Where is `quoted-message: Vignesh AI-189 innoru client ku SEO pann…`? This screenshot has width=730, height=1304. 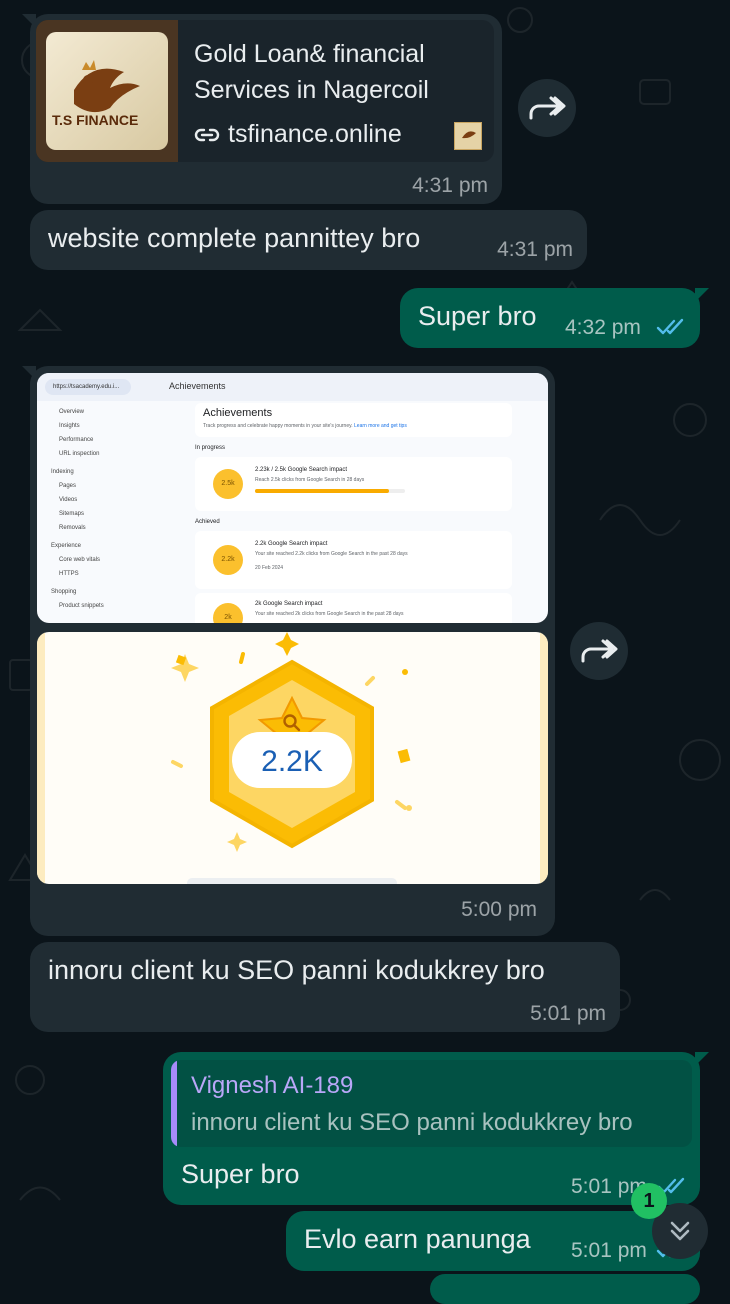
quoted-message: Vignesh AI-189 innoru client ku SEO pann… is located at coordinates (431, 1103).